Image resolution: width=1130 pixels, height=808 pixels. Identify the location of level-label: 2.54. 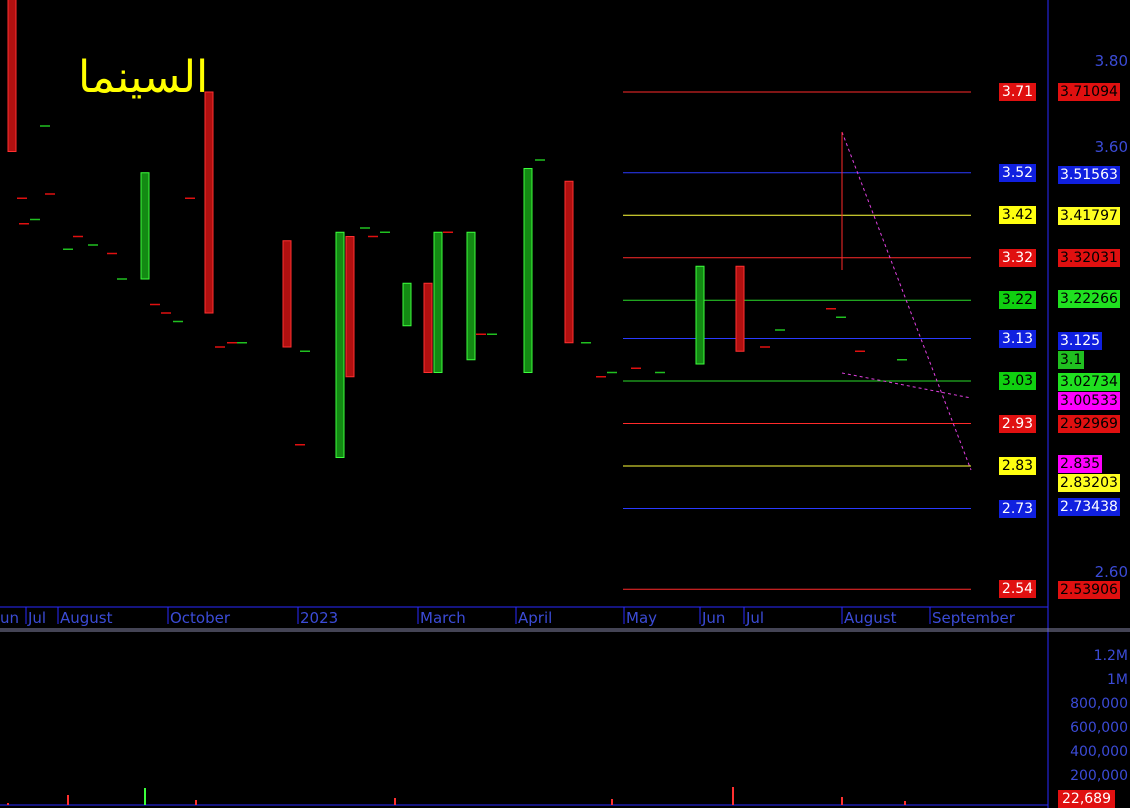
(1017, 589).